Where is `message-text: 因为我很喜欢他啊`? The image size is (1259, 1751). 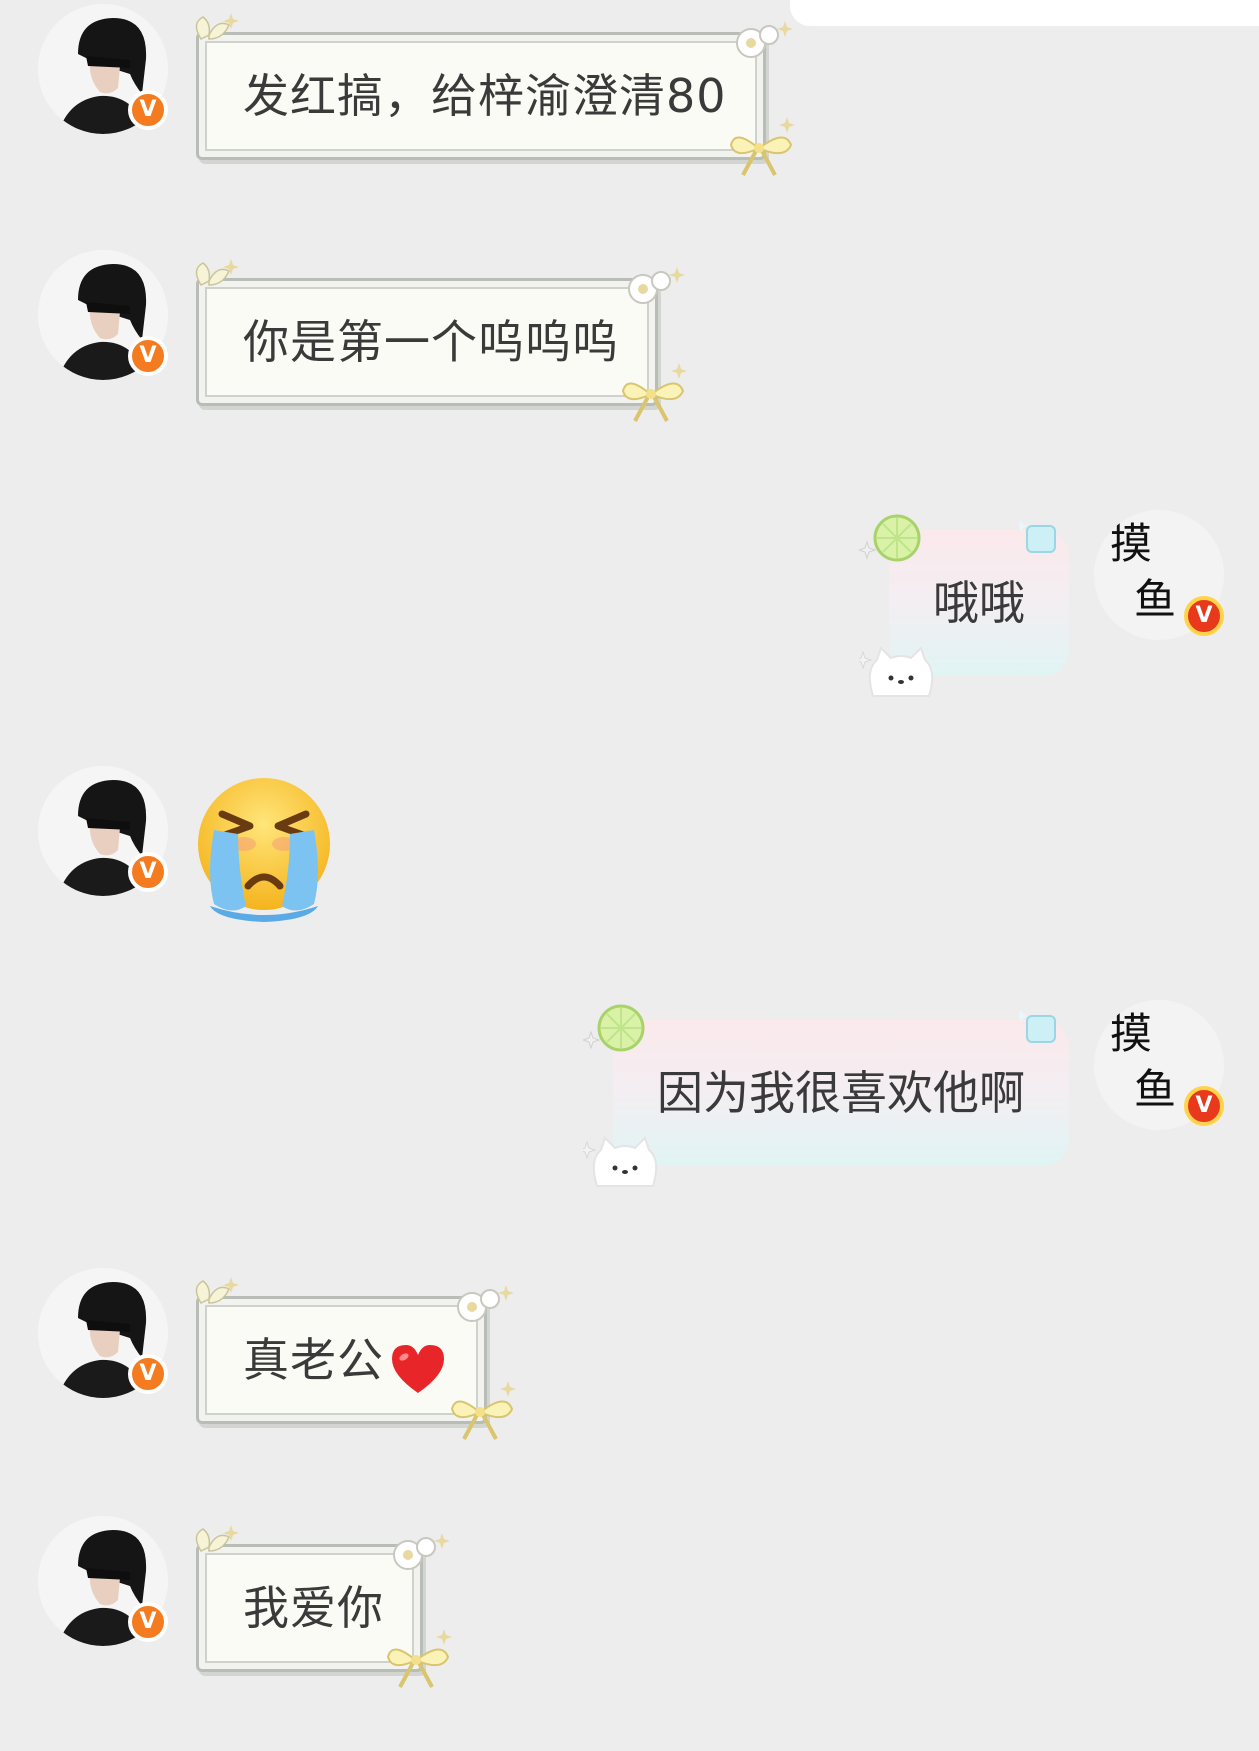 message-text: 因为我很喜欢他啊 is located at coordinates (841, 1093).